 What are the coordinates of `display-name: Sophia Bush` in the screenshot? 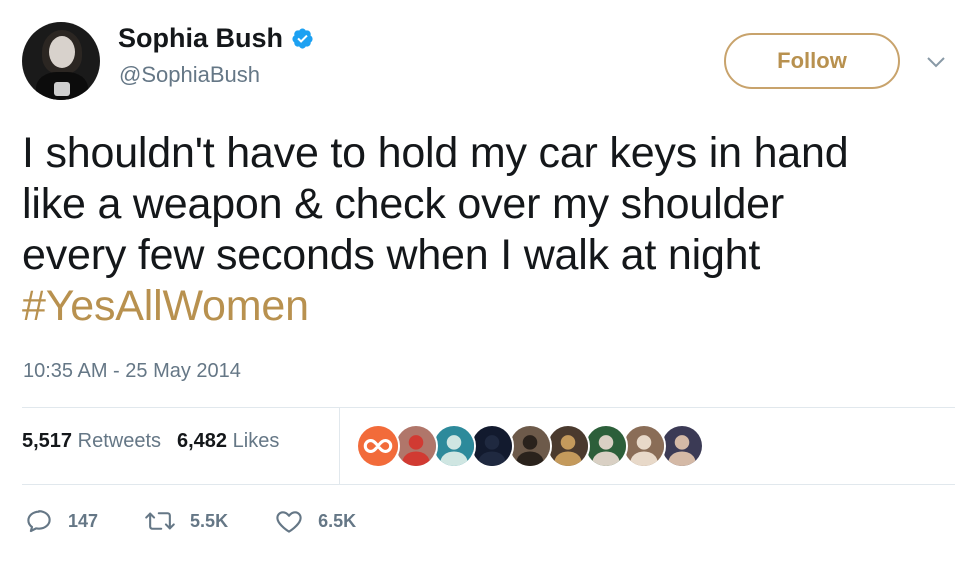 It's located at (200, 38).